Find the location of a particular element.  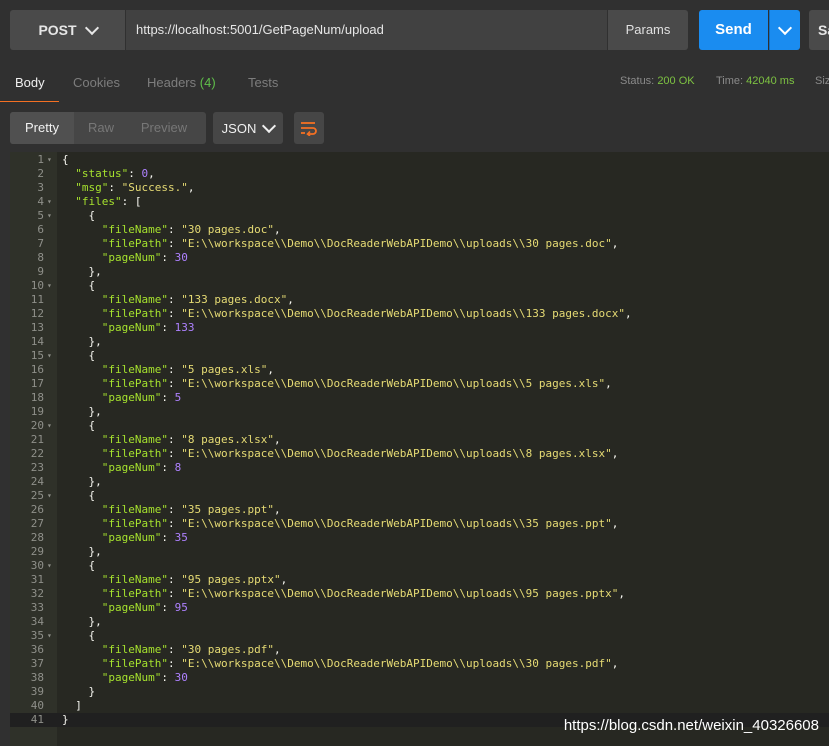

wrap-lines-icon is located at coordinates (309, 129).